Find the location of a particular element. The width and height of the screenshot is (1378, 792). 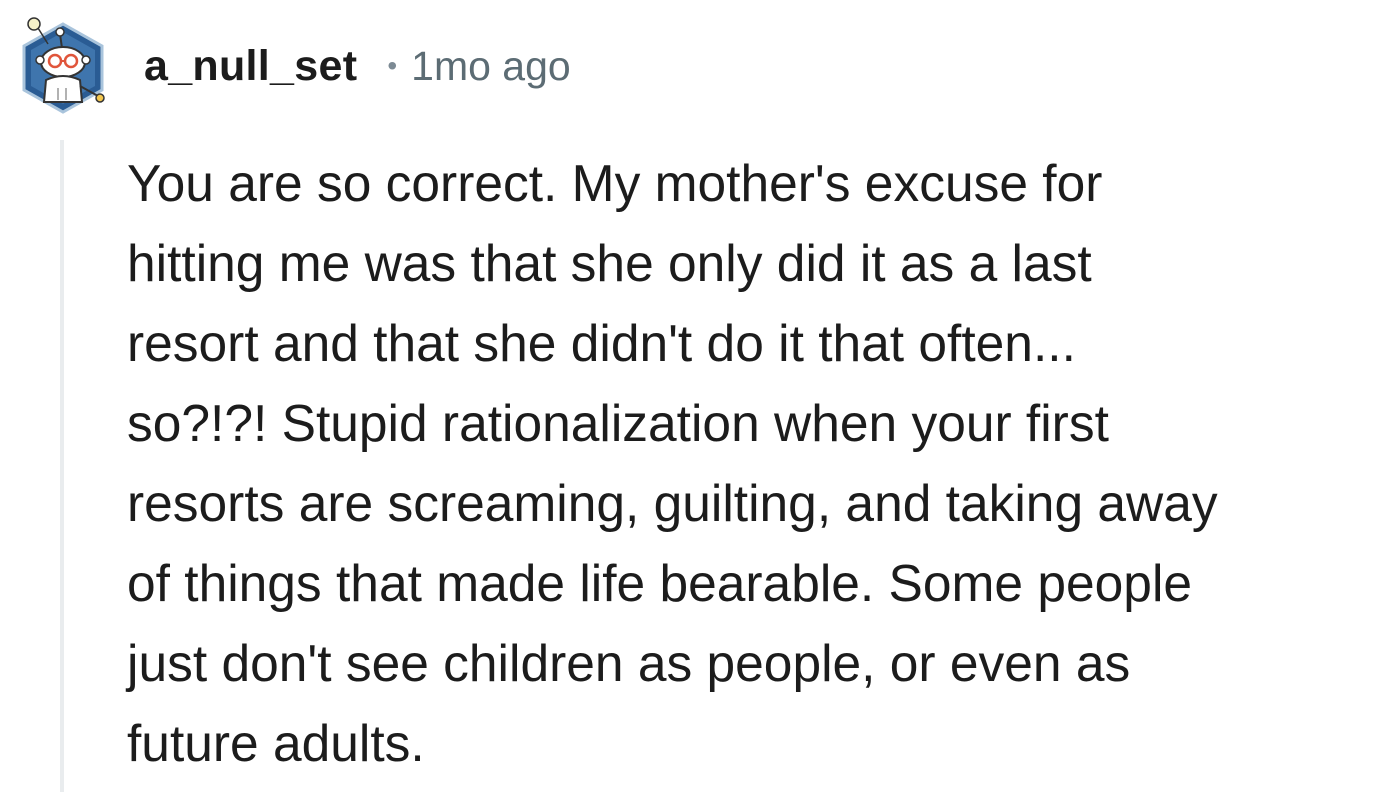

author-username: a_null_set is located at coordinates (250, 66).